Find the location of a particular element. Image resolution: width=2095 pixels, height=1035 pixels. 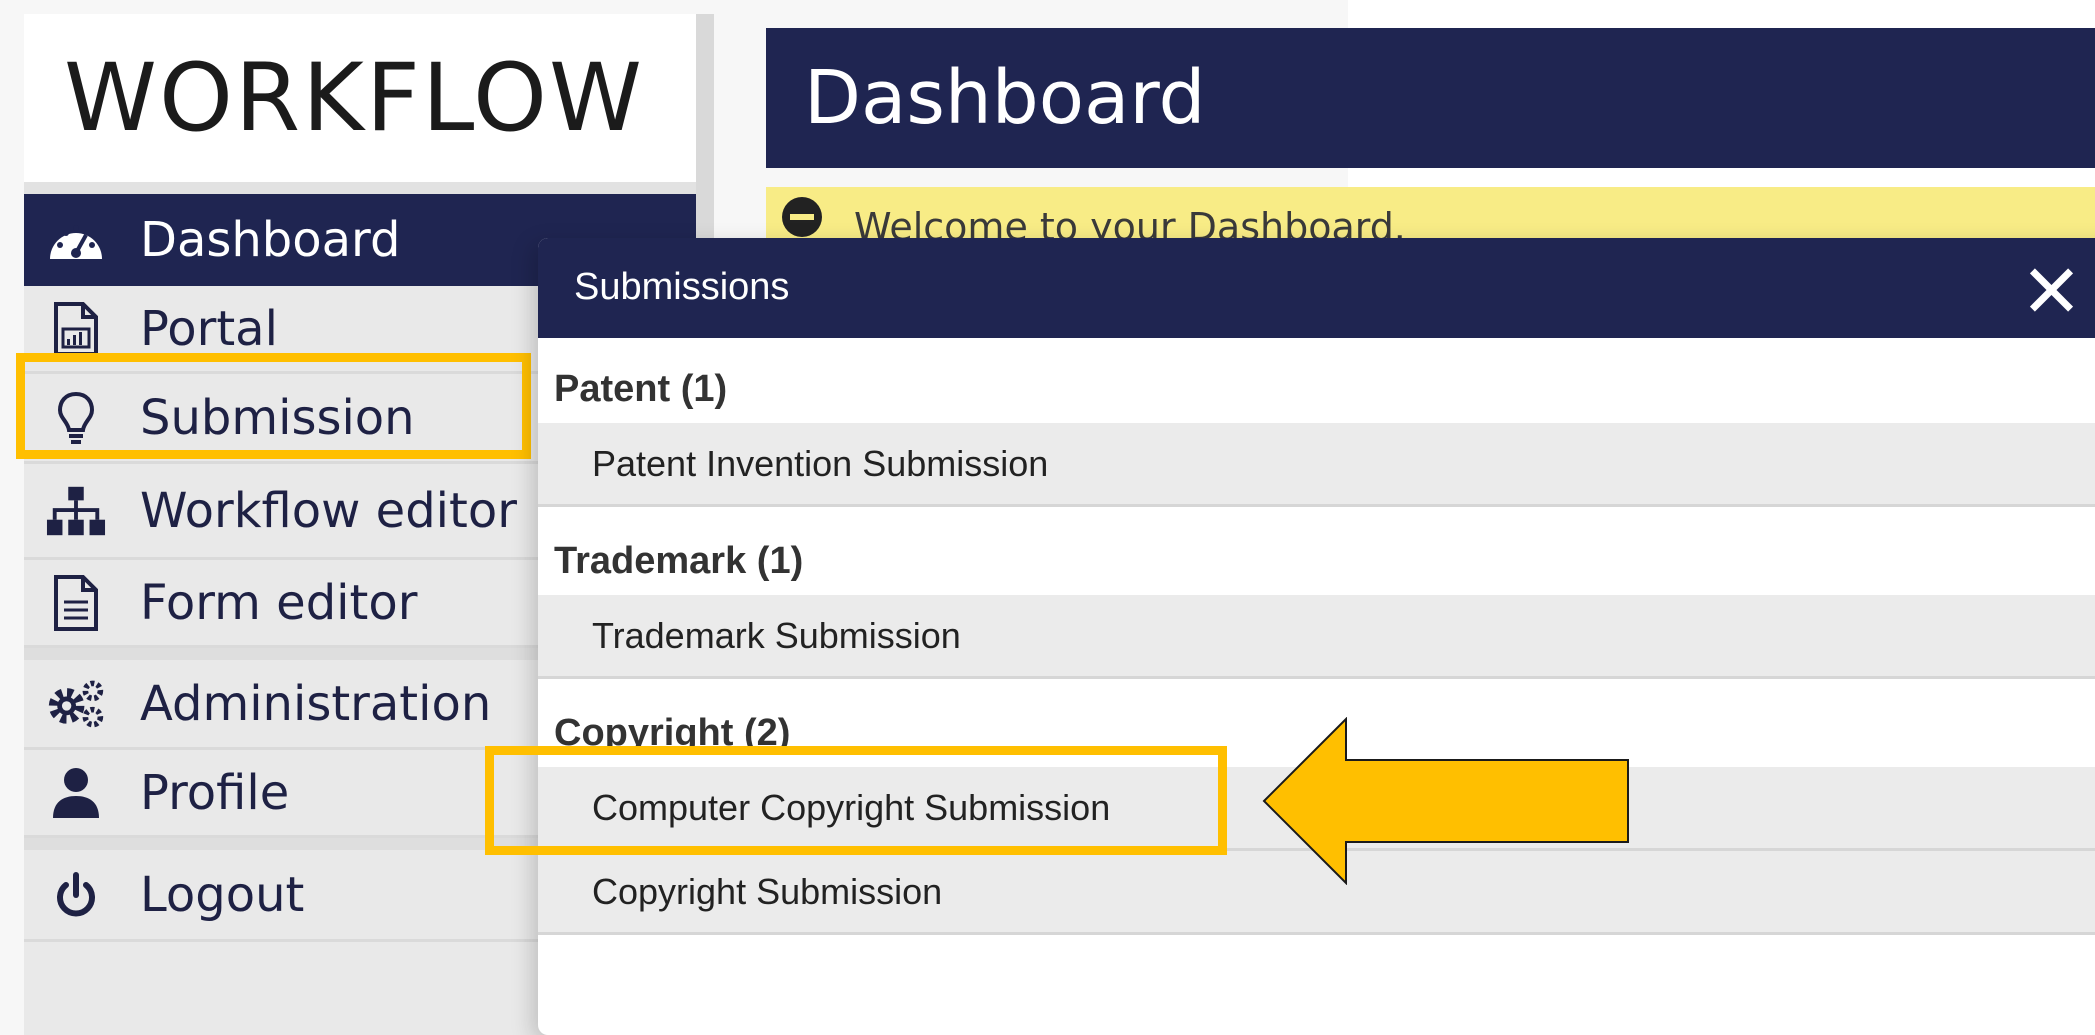

group-heading-patent: Patent (1) is located at coordinates (641, 389).